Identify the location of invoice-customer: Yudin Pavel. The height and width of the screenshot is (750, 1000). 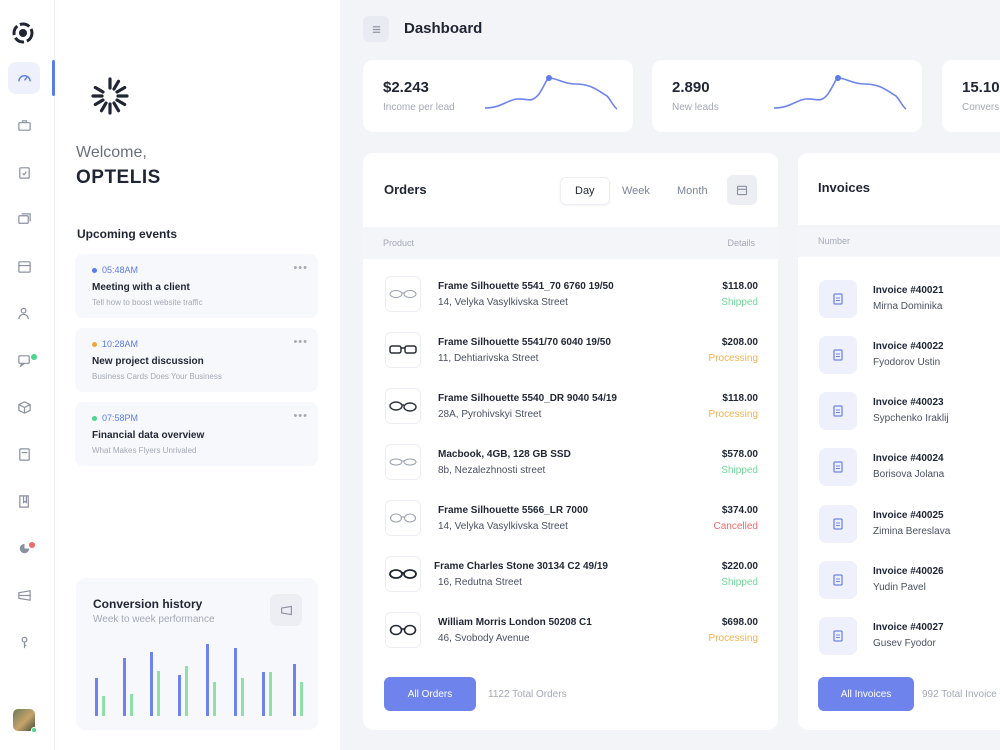
(899, 587).